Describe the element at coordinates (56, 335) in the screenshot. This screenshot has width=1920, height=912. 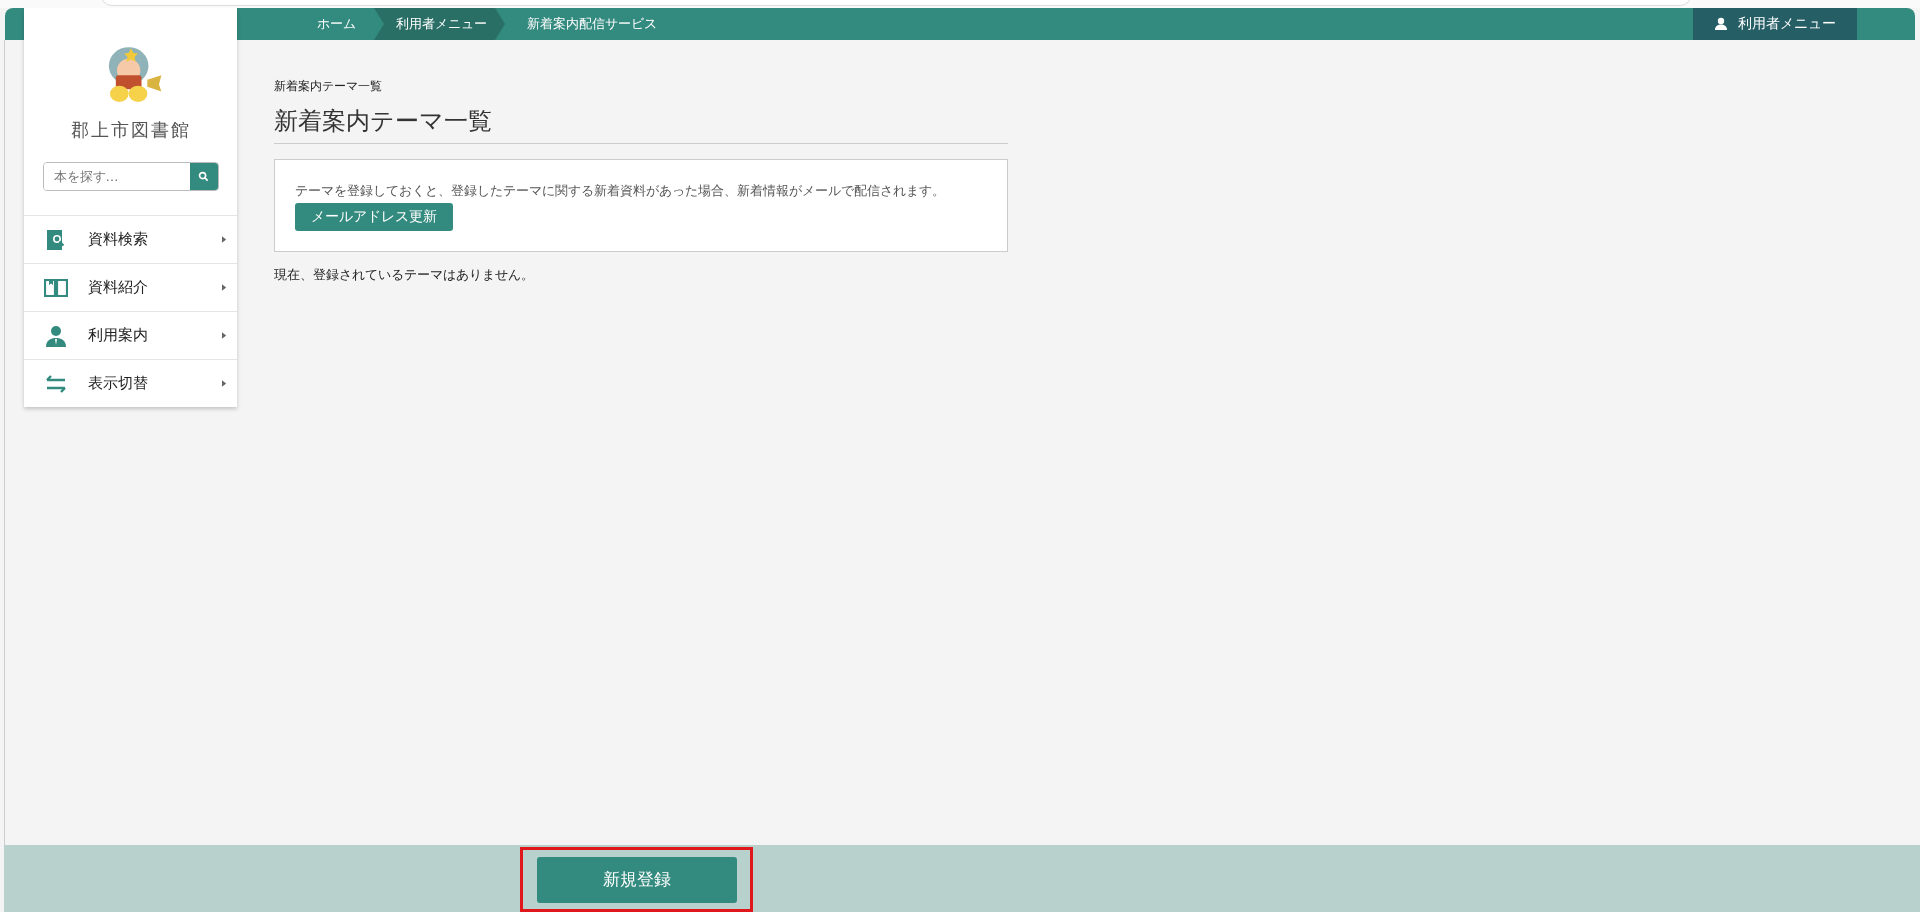
I see `person-icon` at that location.